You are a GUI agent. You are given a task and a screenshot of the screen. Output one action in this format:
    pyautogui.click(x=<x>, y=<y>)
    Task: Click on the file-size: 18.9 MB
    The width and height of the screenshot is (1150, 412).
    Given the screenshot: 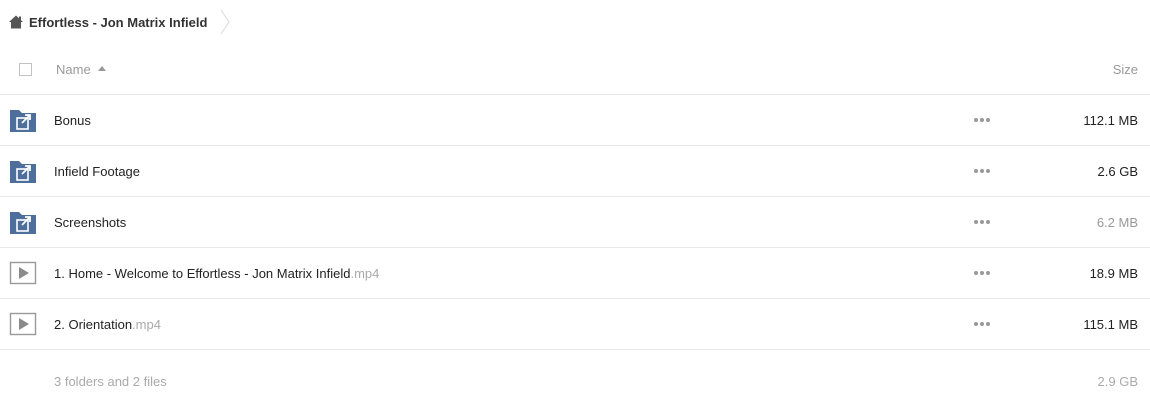 What is the action you would take?
    pyautogui.click(x=1113, y=273)
    